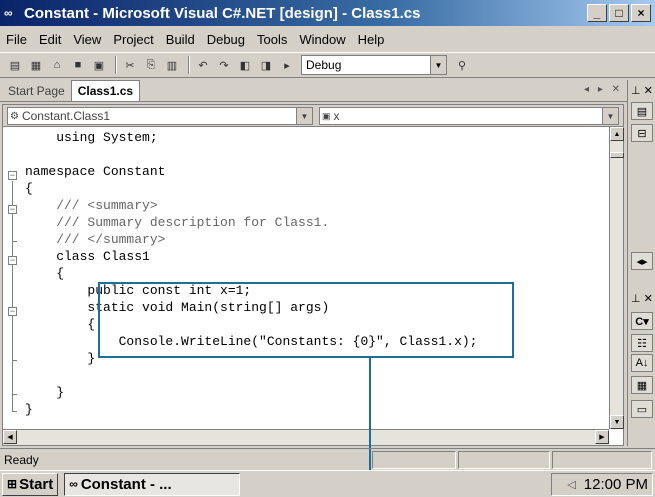 This screenshot has width=655, height=497. I want to click on solution-tree-icon: ⊟, so click(642, 133).